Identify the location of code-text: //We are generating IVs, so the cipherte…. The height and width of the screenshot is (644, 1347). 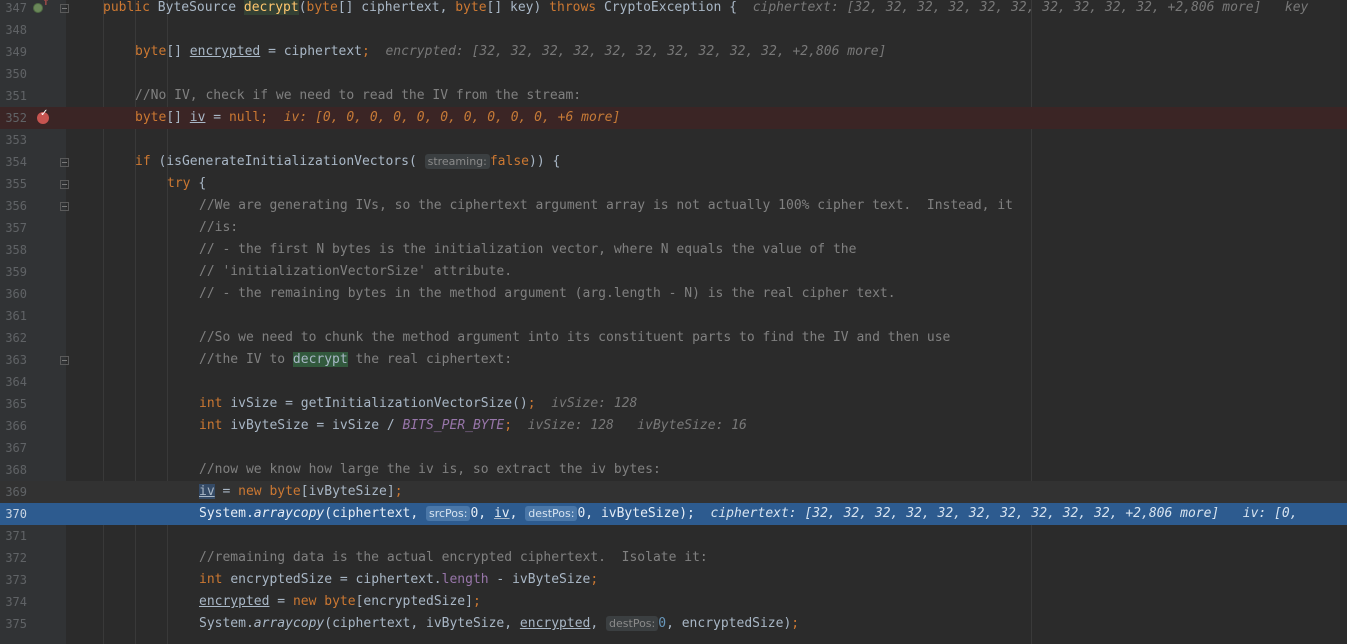
(606, 206).